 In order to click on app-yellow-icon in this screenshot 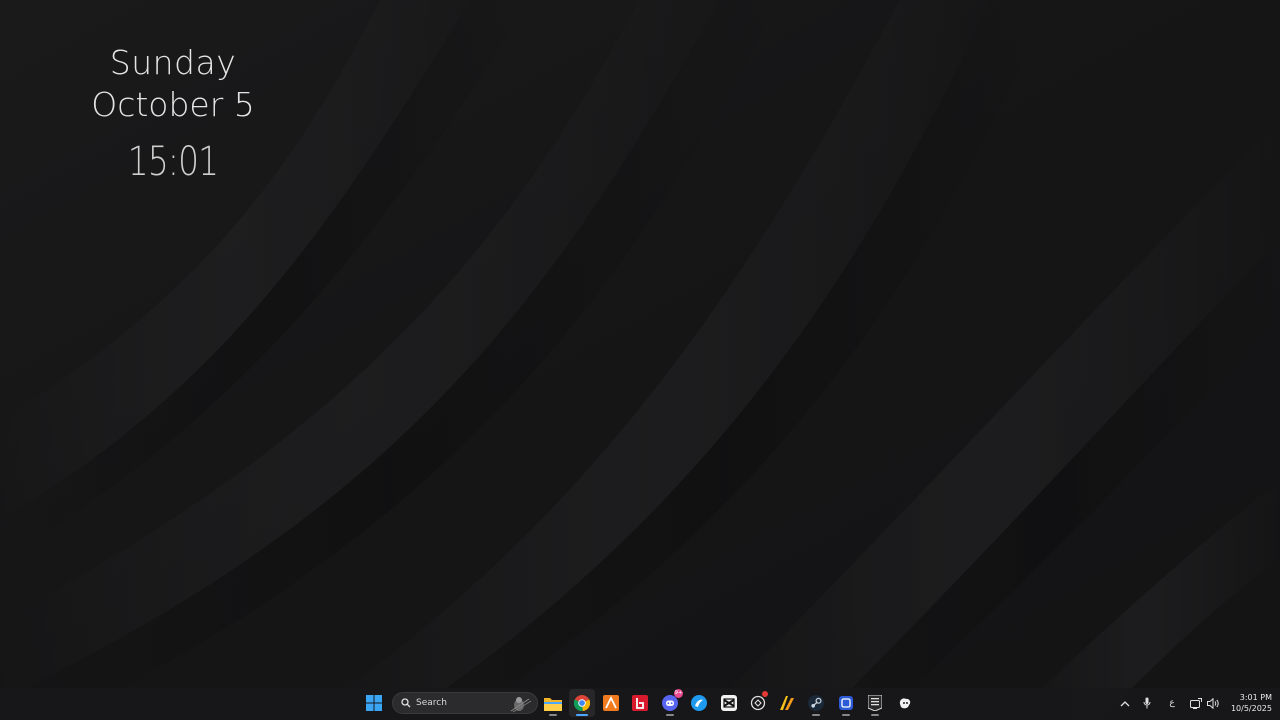, I will do `click(787, 703)`.